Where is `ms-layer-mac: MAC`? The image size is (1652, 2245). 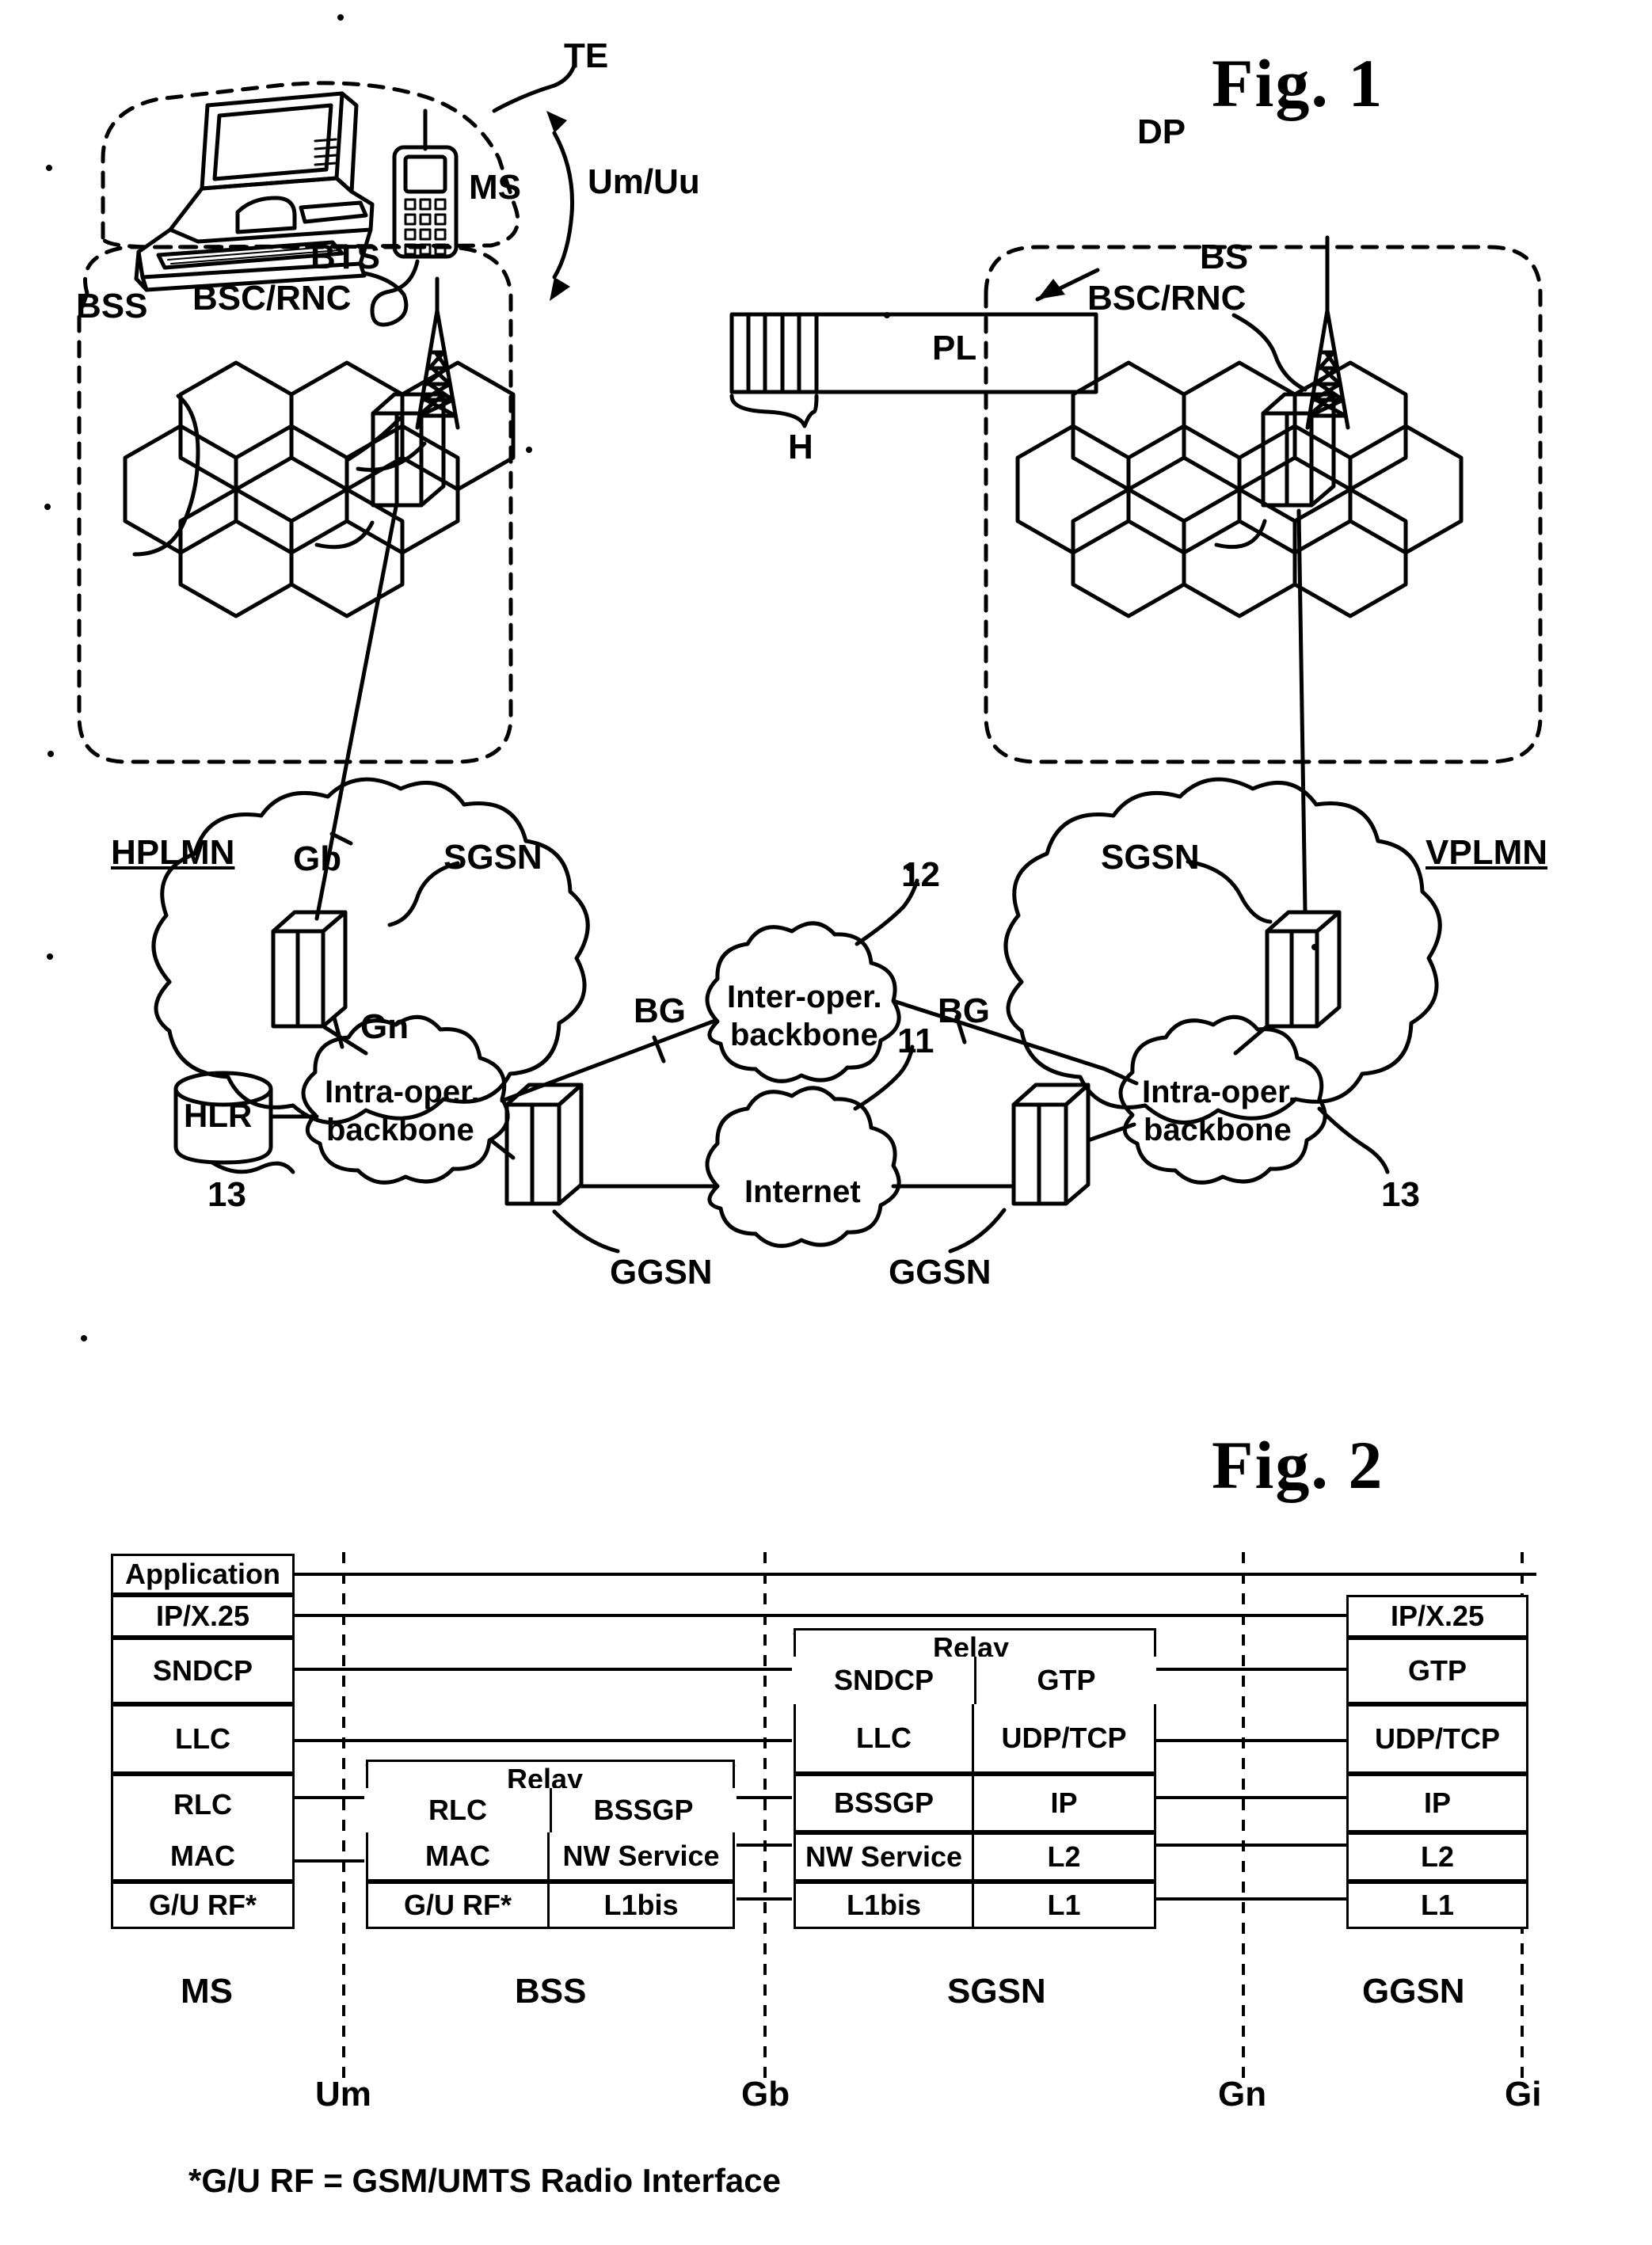 ms-layer-mac: MAC is located at coordinates (203, 1857).